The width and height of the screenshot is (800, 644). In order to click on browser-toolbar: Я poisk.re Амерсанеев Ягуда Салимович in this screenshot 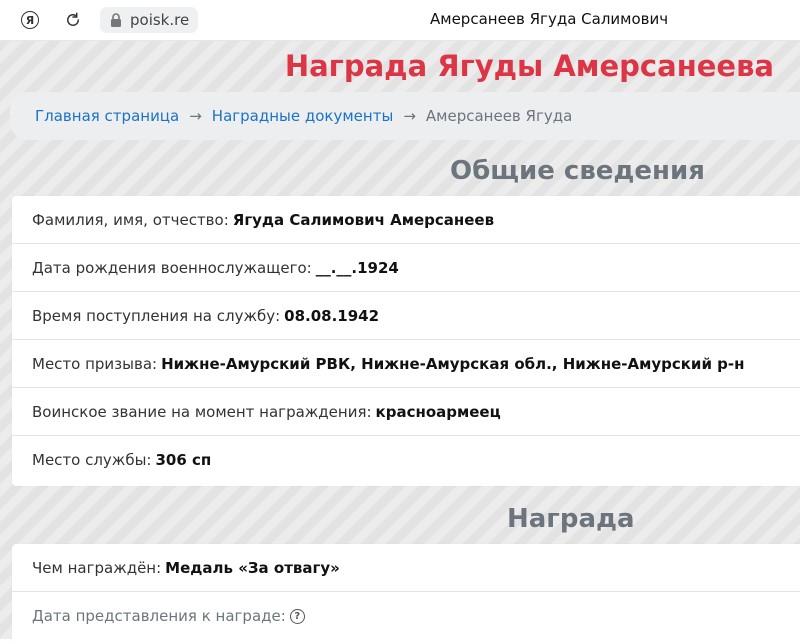, I will do `click(400, 20)`.